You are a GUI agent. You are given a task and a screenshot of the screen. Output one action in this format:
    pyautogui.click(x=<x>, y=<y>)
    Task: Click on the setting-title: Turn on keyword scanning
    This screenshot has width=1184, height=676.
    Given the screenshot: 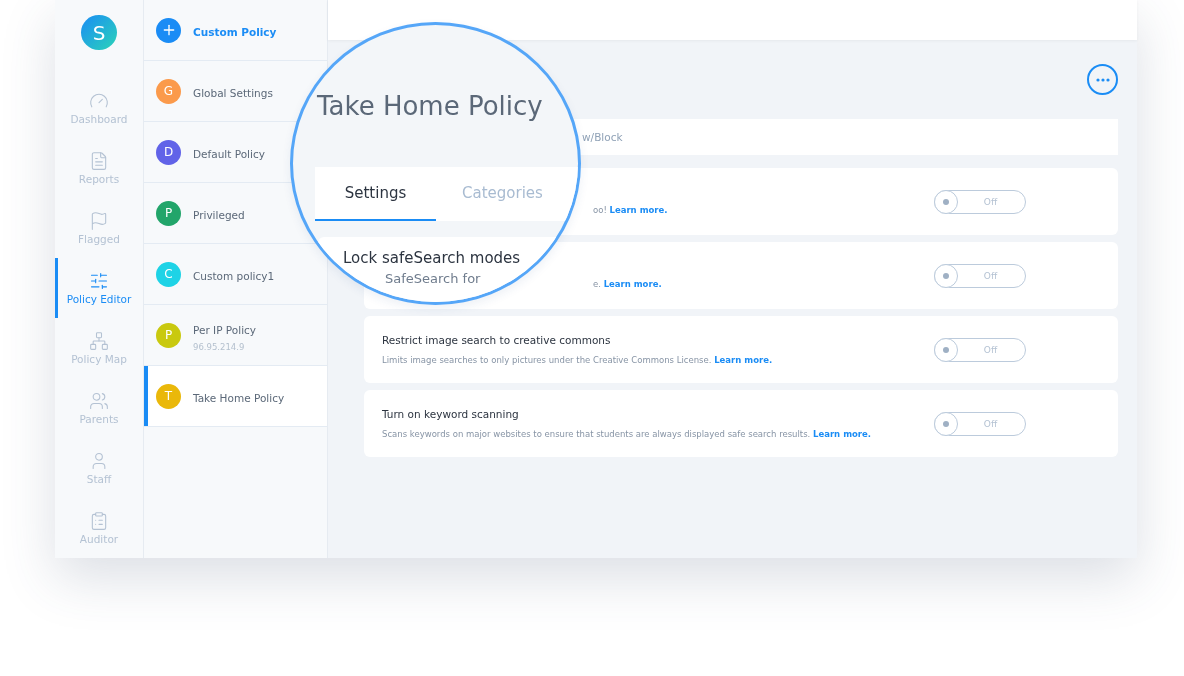 What is the action you would take?
    pyautogui.click(x=451, y=414)
    